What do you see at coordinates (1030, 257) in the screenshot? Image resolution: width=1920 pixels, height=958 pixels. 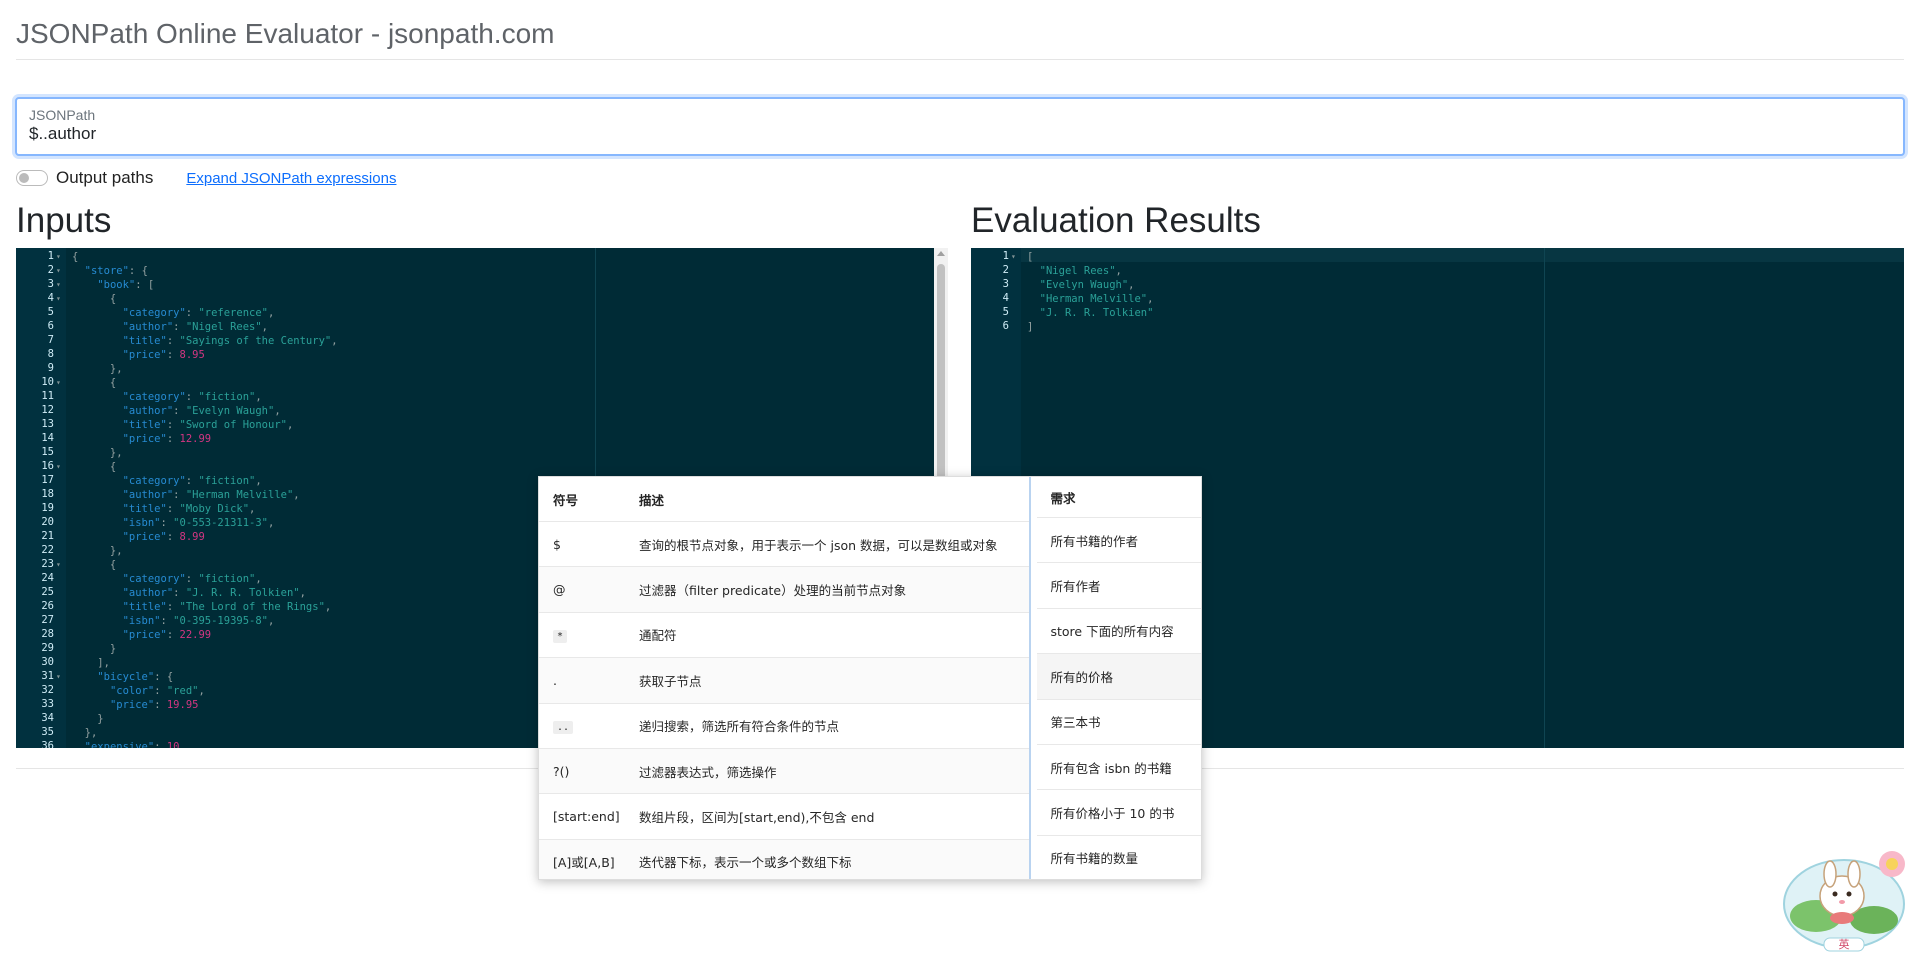 I see `code-line: [` at bounding box center [1030, 257].